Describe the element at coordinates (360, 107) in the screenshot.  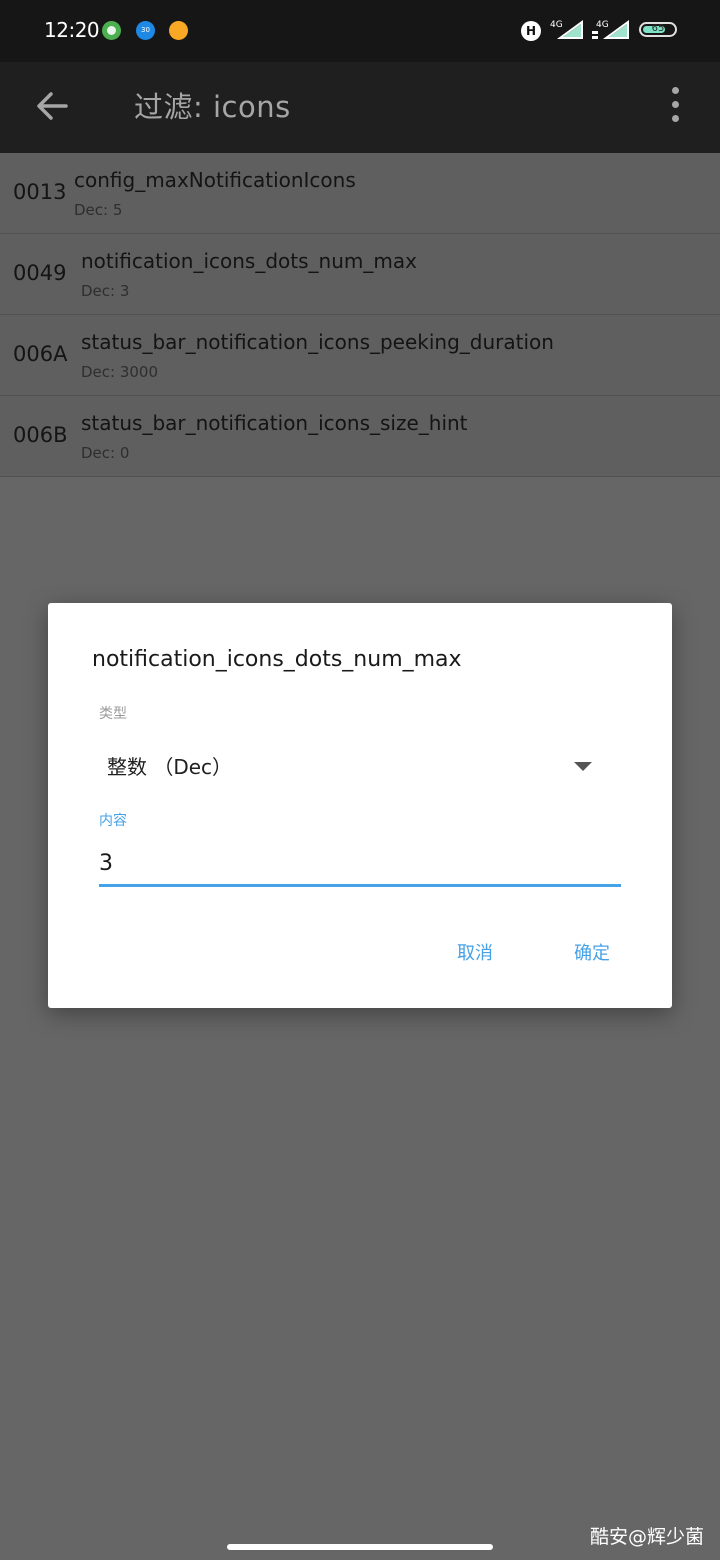
I see `app-bar: 过滤: icons` at that location.